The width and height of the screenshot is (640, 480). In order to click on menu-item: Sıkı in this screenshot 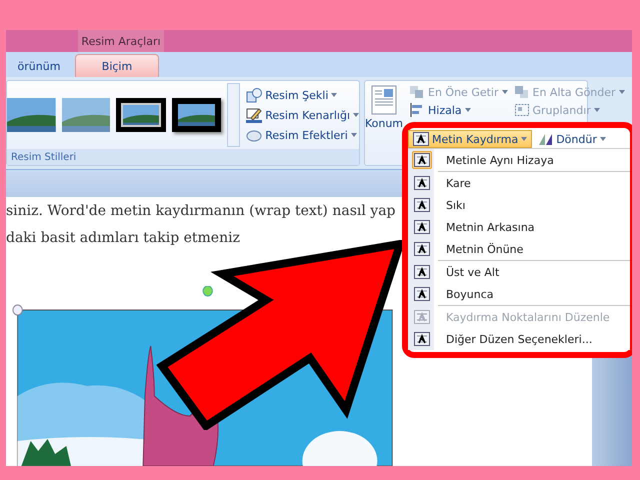, I will do `click(519, 205)`.